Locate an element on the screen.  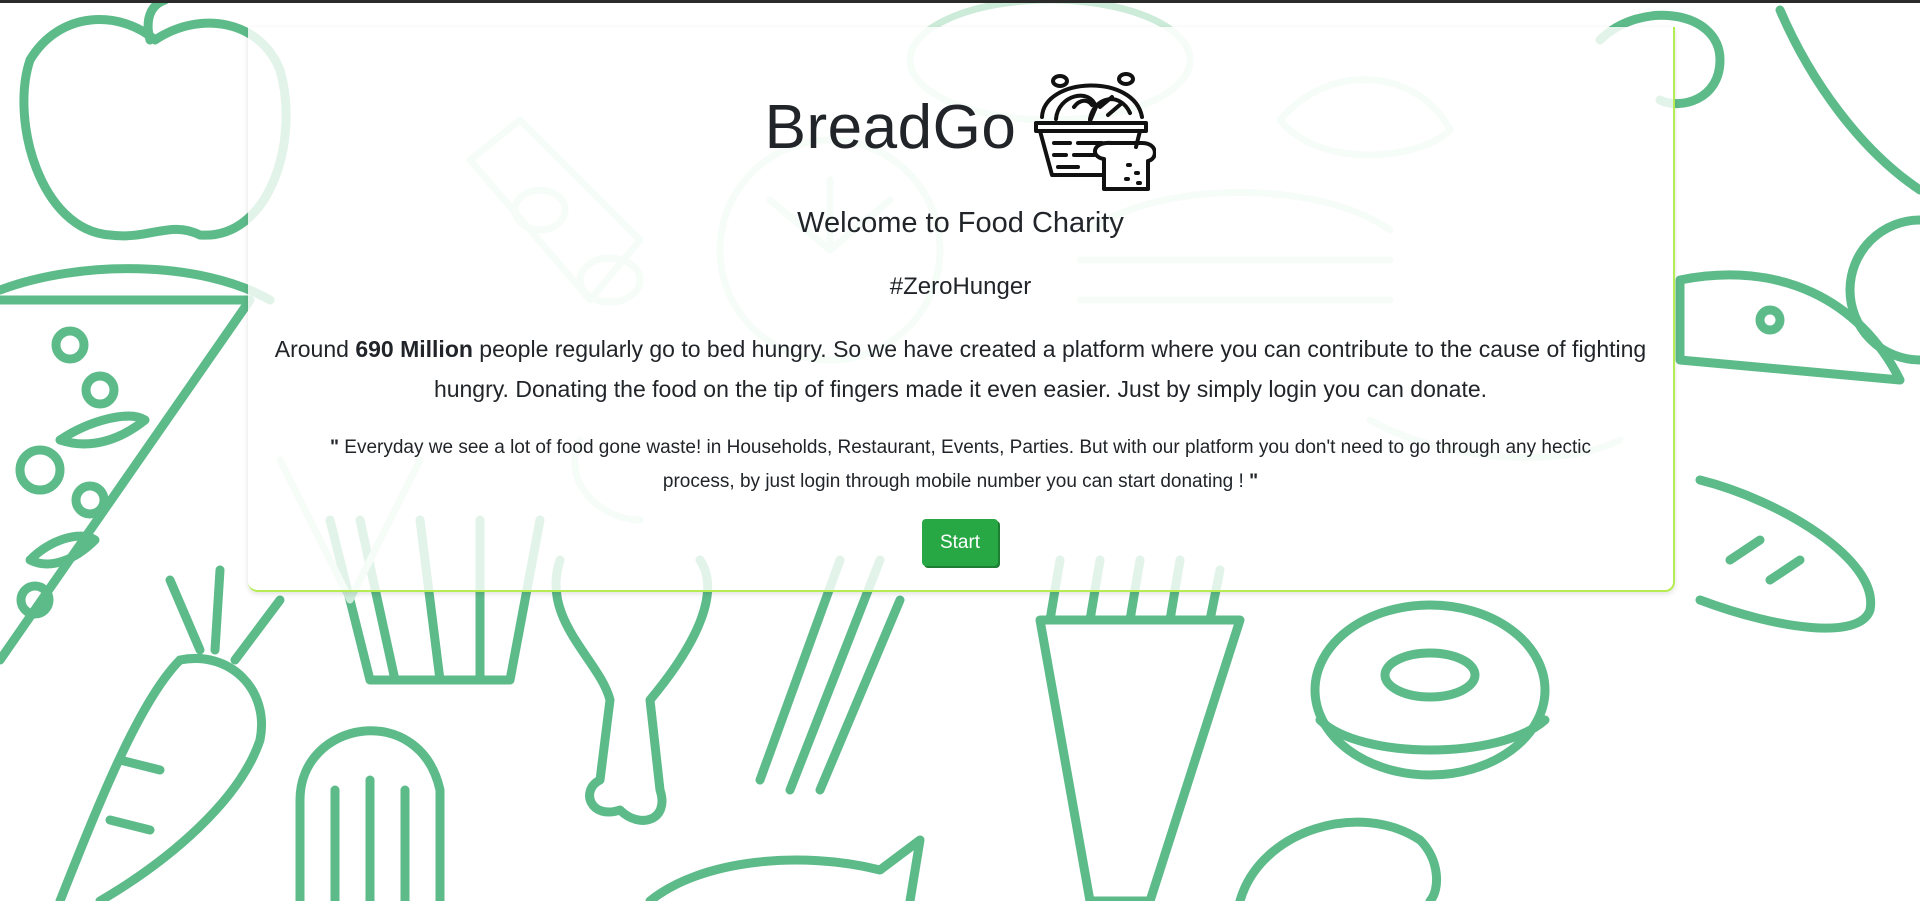
apple-doodle is located at coordinates (155, 120).